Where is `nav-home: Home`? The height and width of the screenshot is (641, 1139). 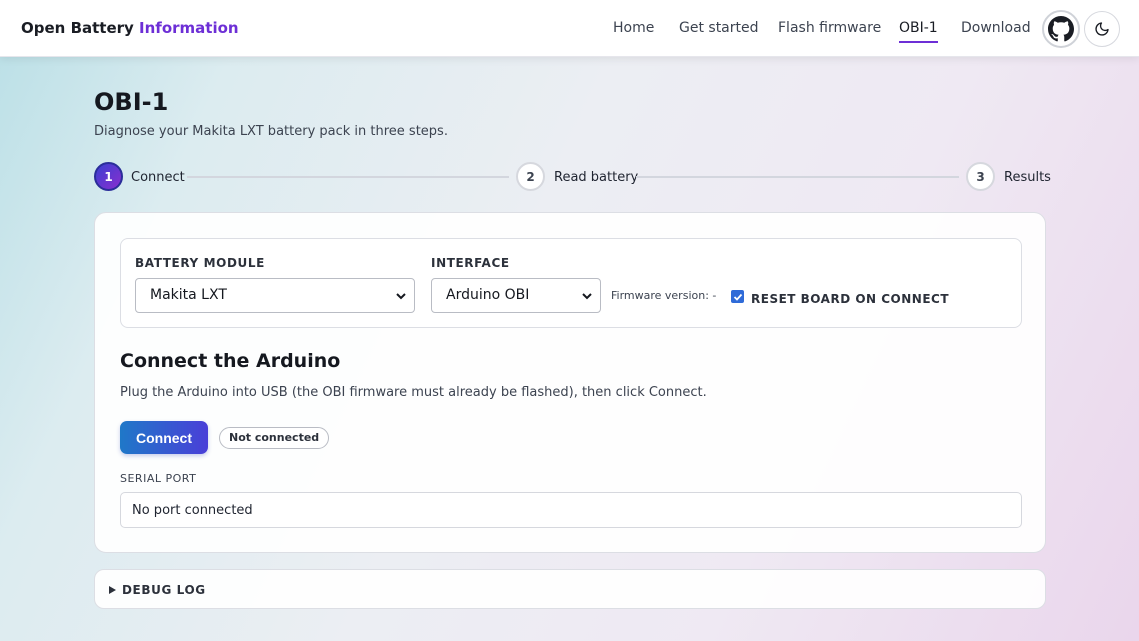 nav-home: Home is located at coordinates (633, 28).